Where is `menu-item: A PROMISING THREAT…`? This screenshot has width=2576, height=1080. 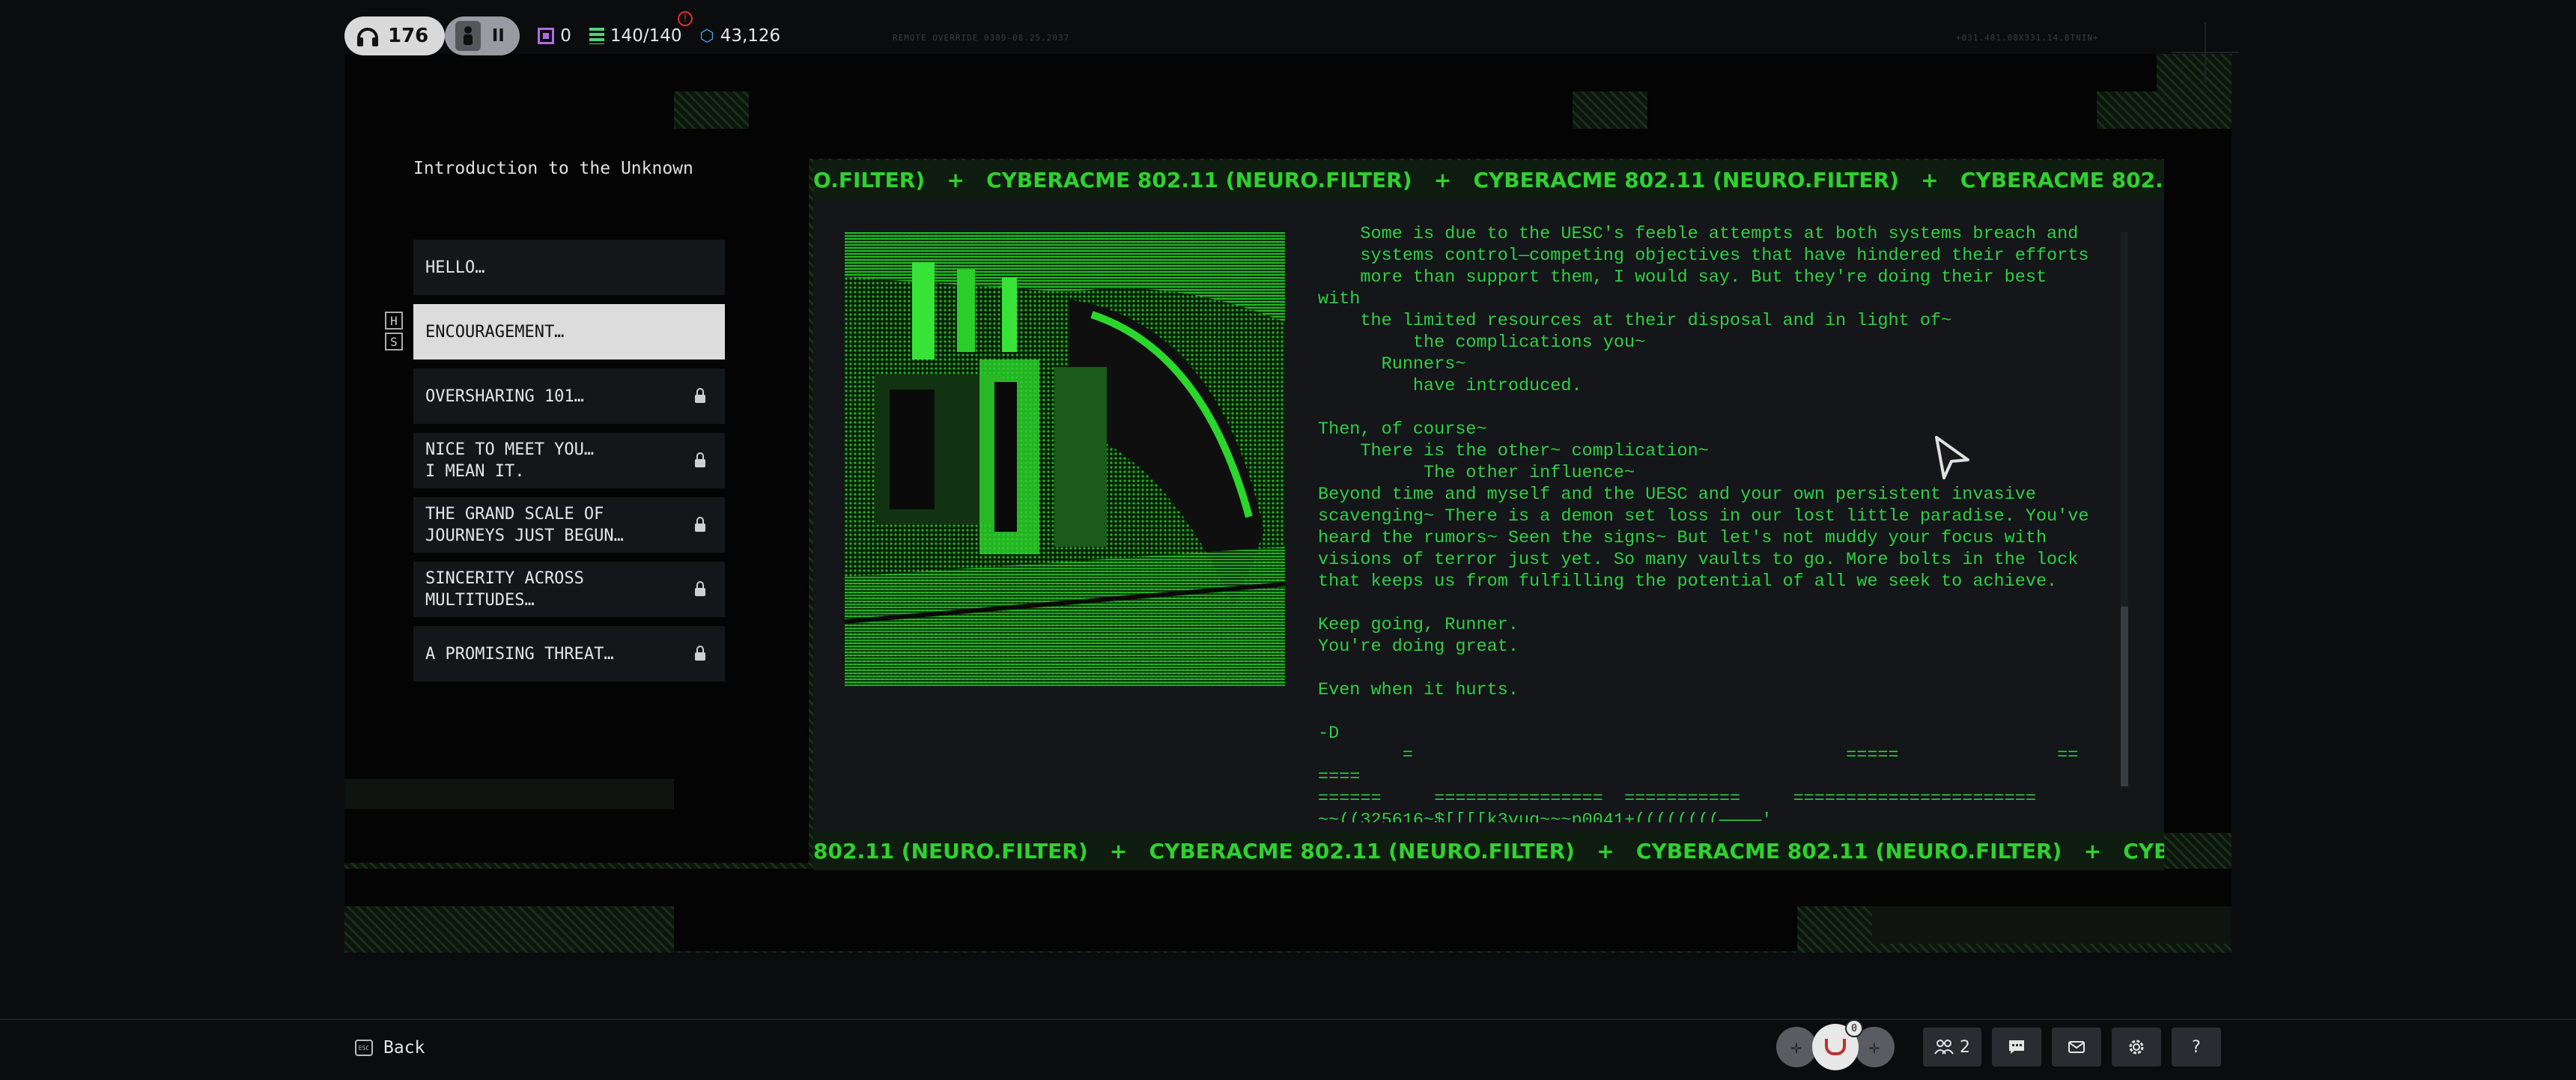
menu-item: A PROMISING THREAT… is located at coordinates (569, 654).